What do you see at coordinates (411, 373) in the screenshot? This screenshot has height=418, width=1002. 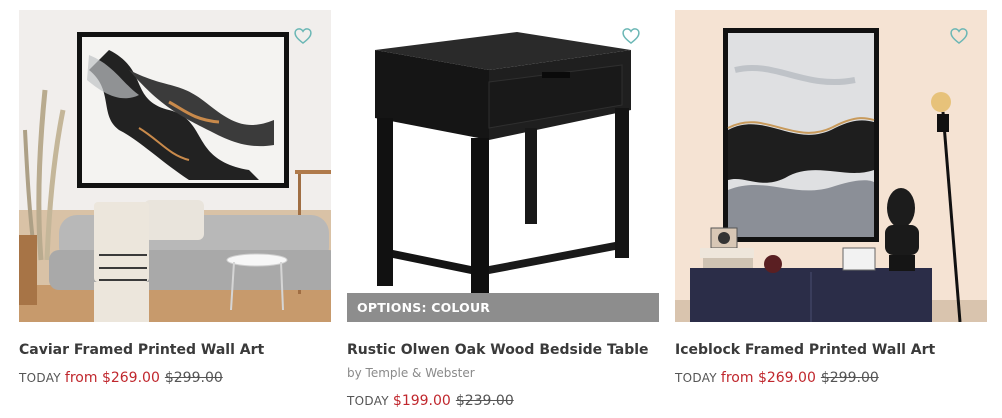 I see `brand-label: by Temple & Webster` at bounding box center [411, 373].